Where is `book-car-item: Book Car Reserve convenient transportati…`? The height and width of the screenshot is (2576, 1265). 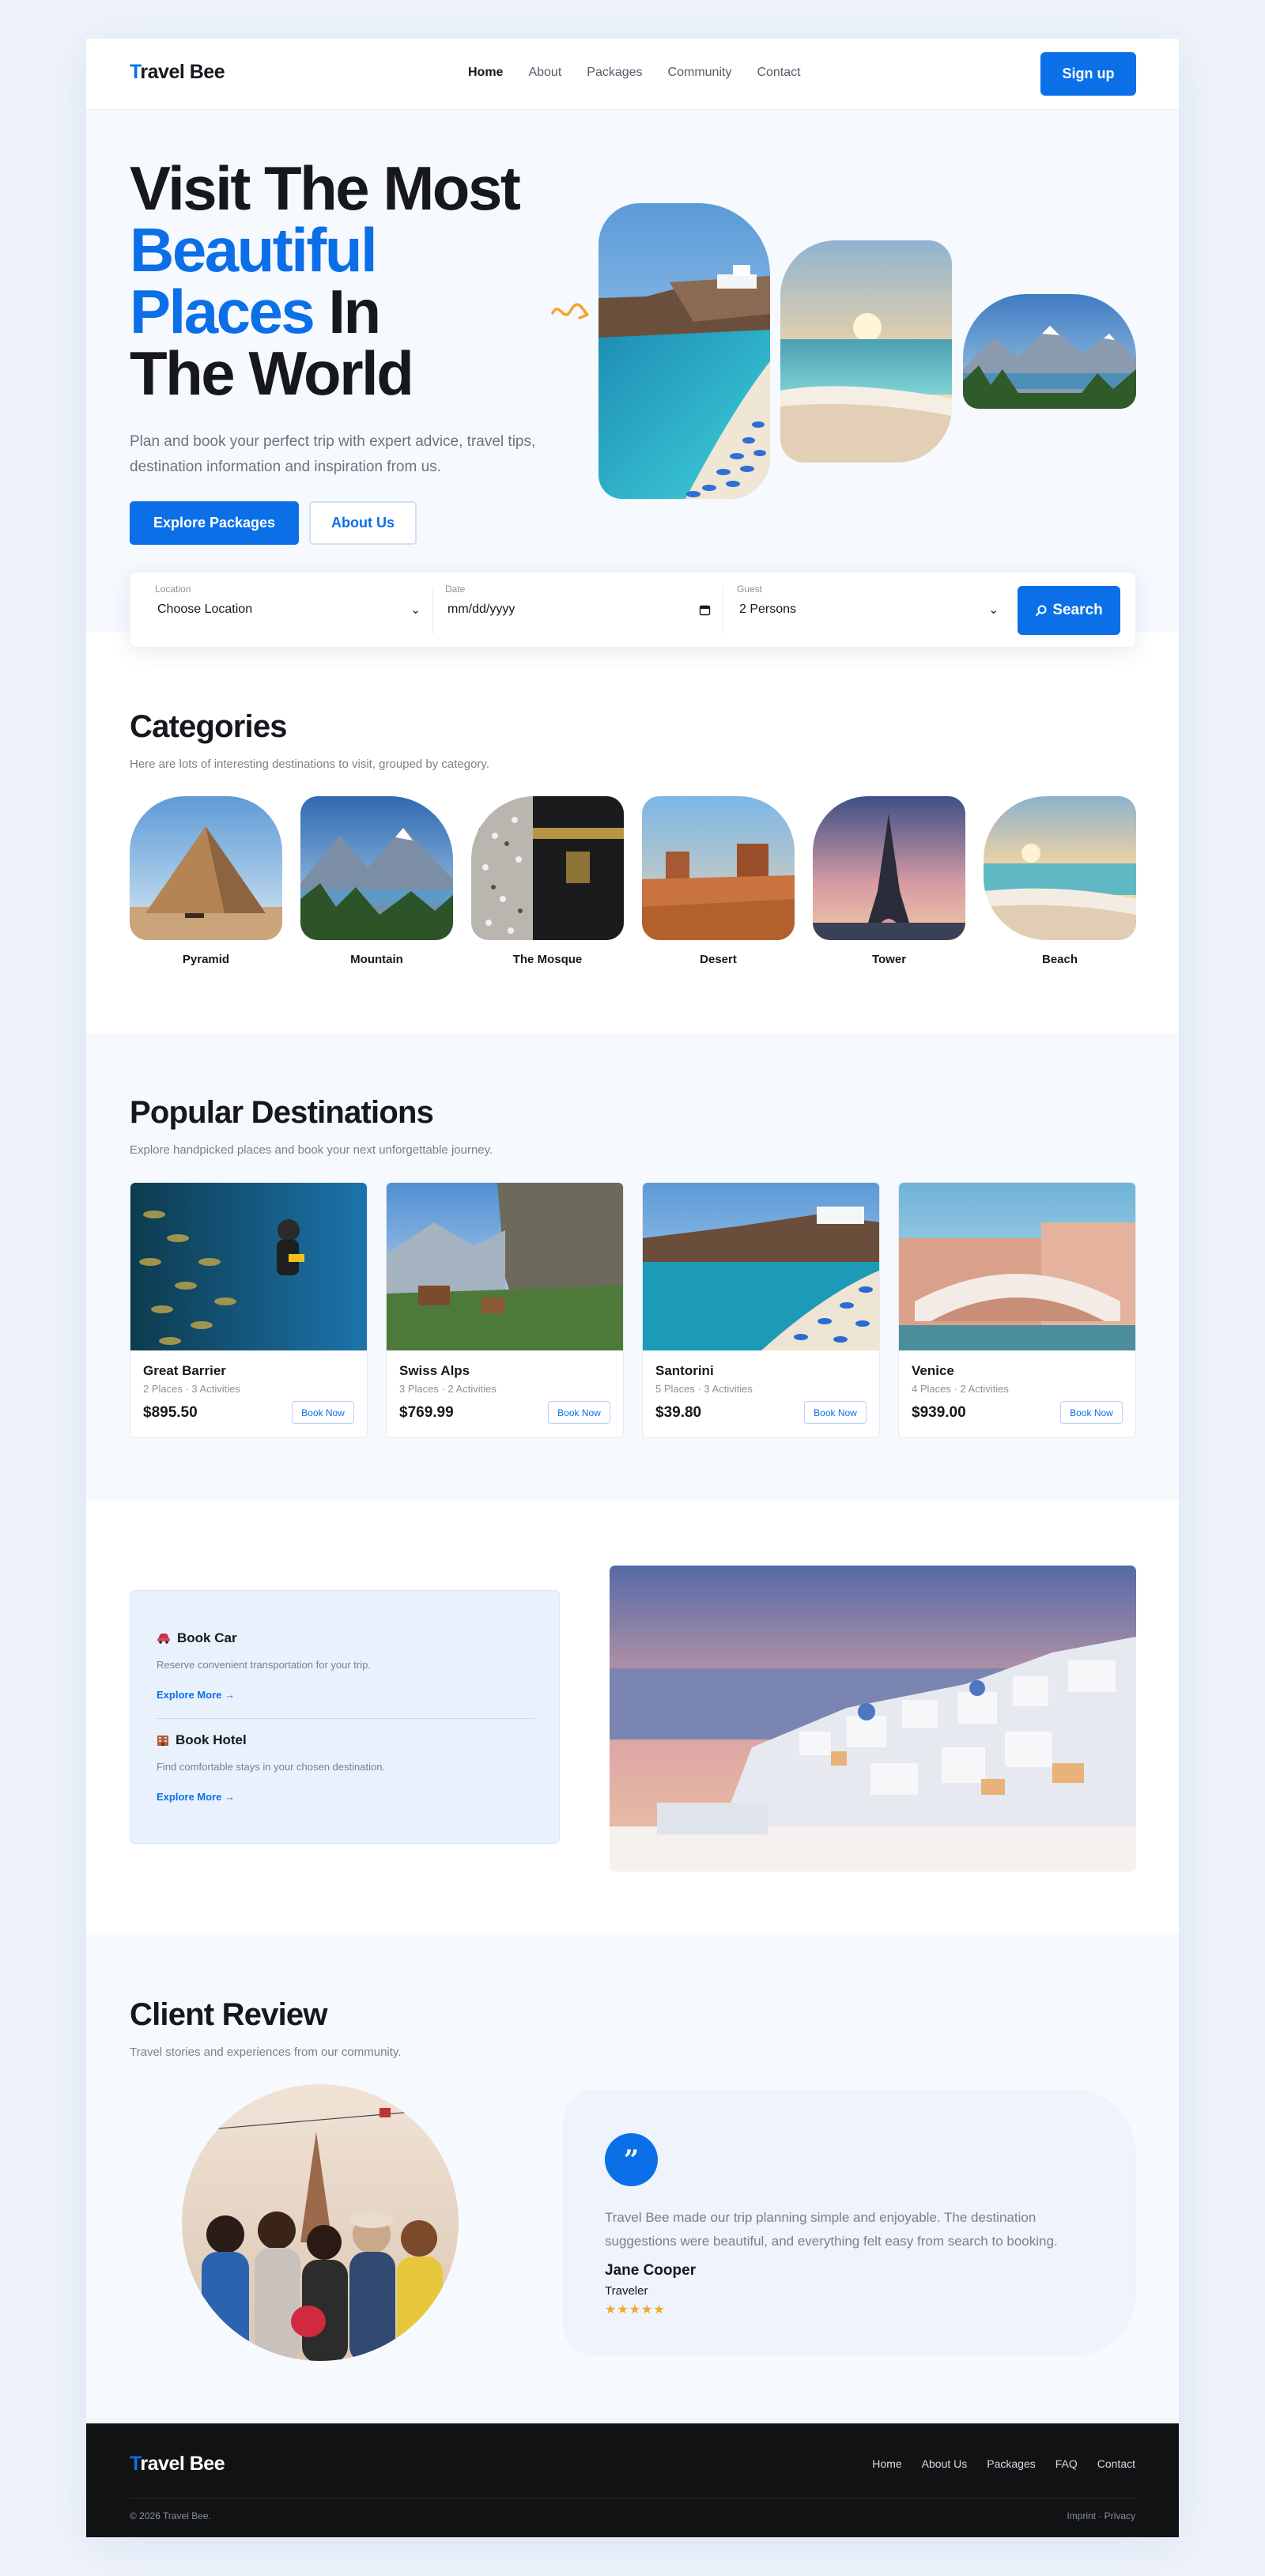
book-car-item: Book Car Reserve convenient transportati… is located at coordinates (264, 1665).